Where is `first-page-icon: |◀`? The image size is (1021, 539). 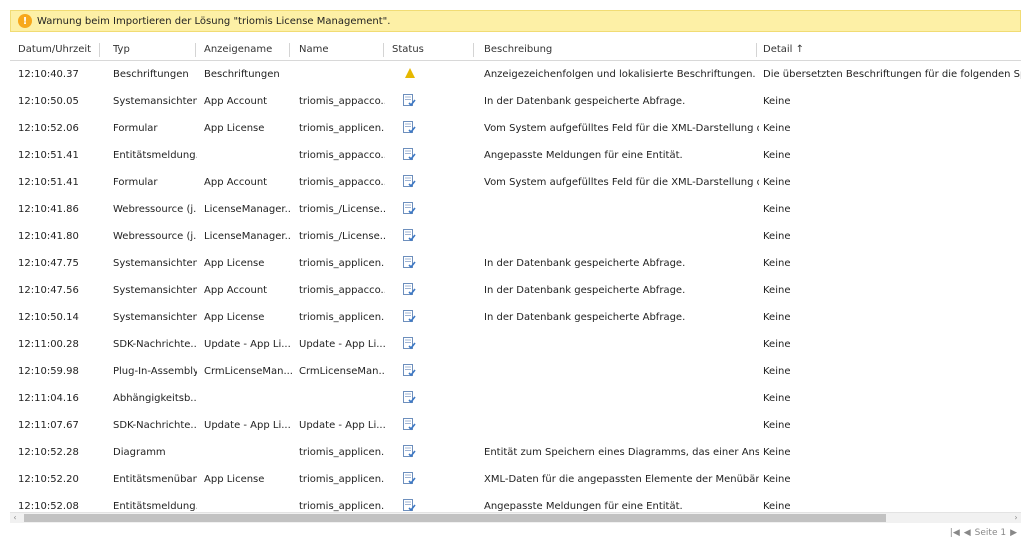
first-page-icon: |◀ is located at coordinates (955, 533).